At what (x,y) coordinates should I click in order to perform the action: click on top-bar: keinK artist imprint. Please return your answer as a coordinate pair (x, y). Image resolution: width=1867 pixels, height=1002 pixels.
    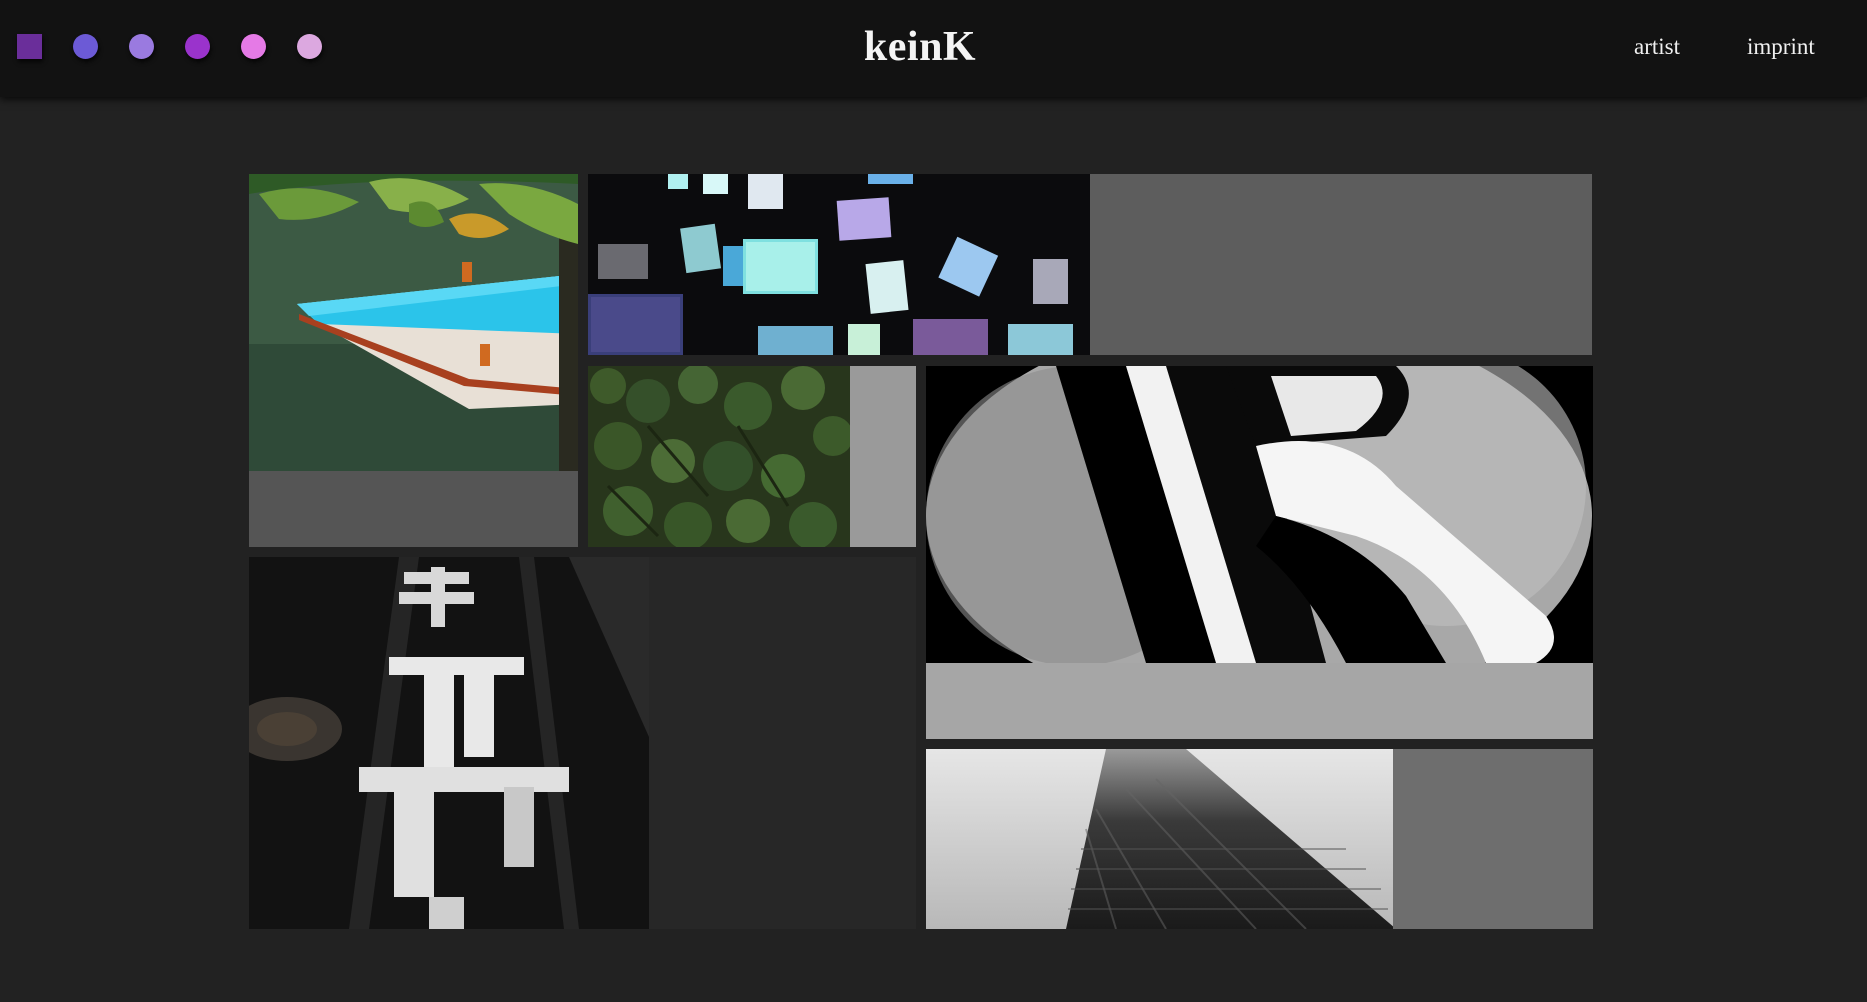
    Looking at the image, I should click on (933, 48).